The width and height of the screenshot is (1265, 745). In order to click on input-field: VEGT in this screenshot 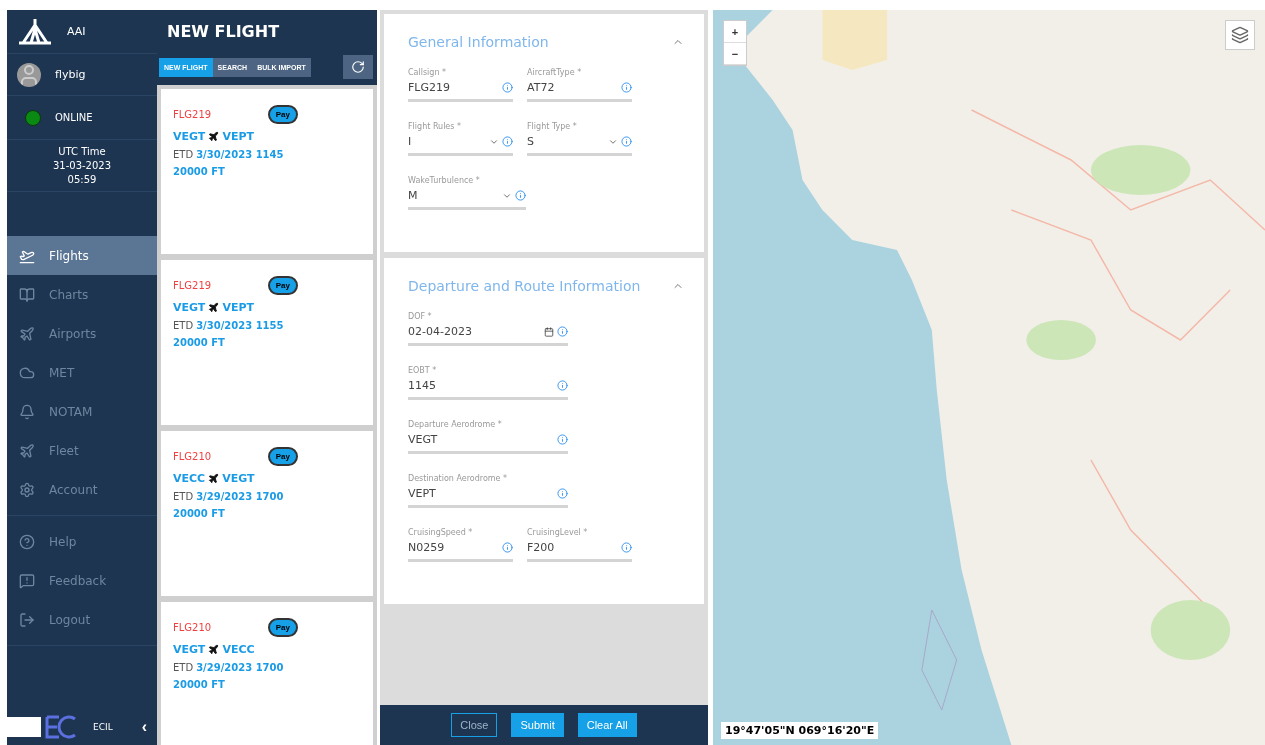, I will do `click(488, 443)`.